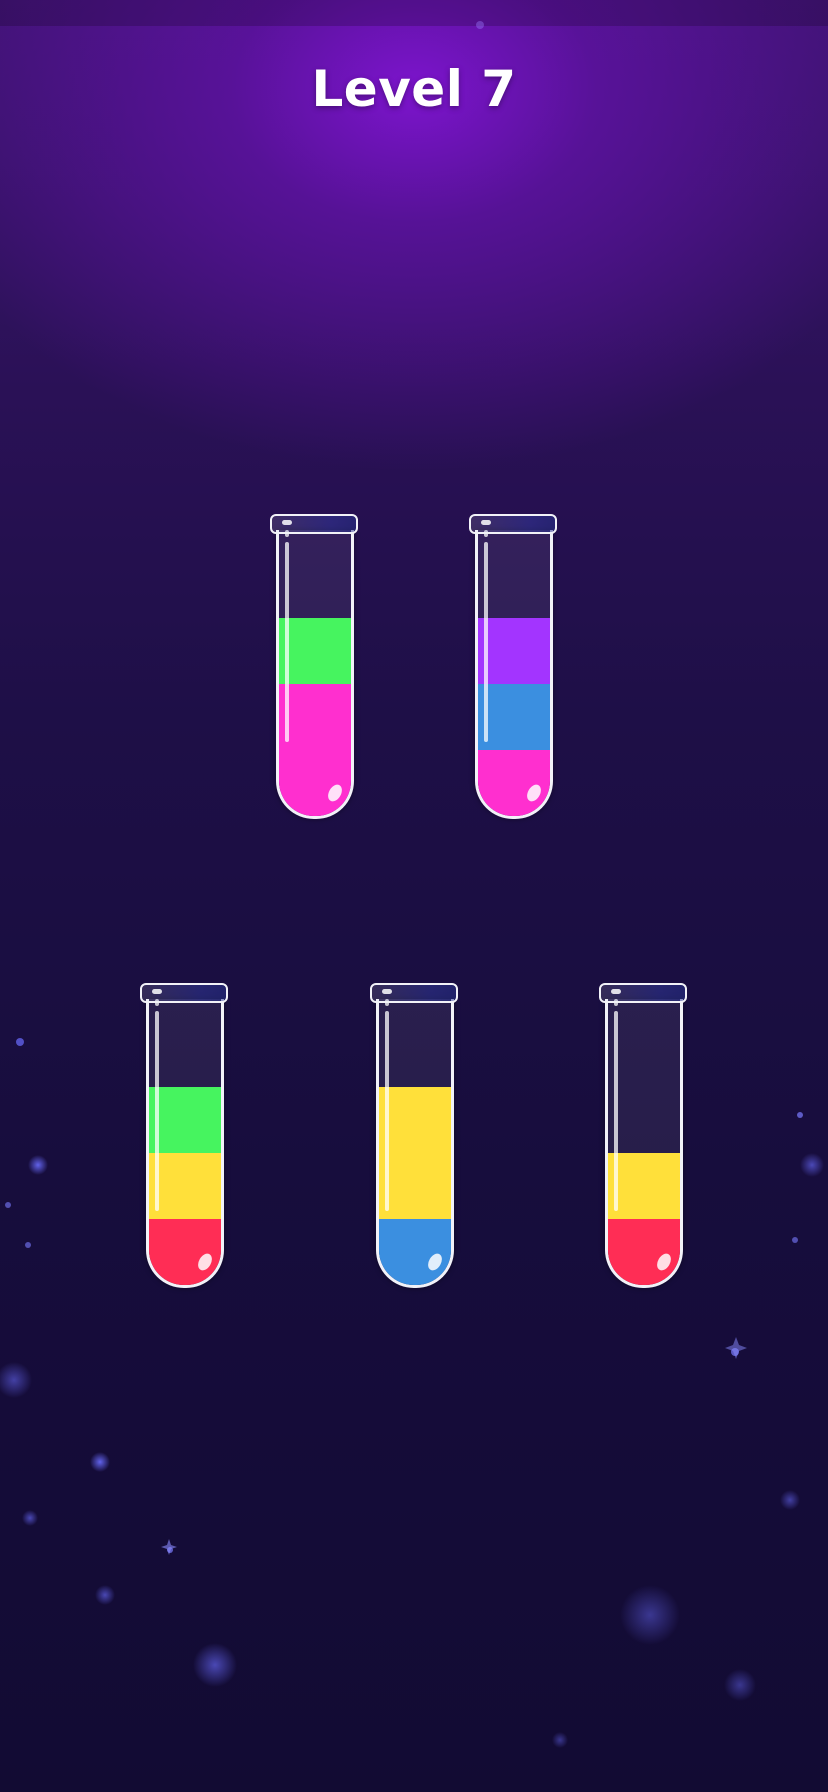 The image size is (828, 1792). What do you see at coordinates (414, 89) in the screenshot?
I see `level-title: Level 7` at bounding box center [414, 89].